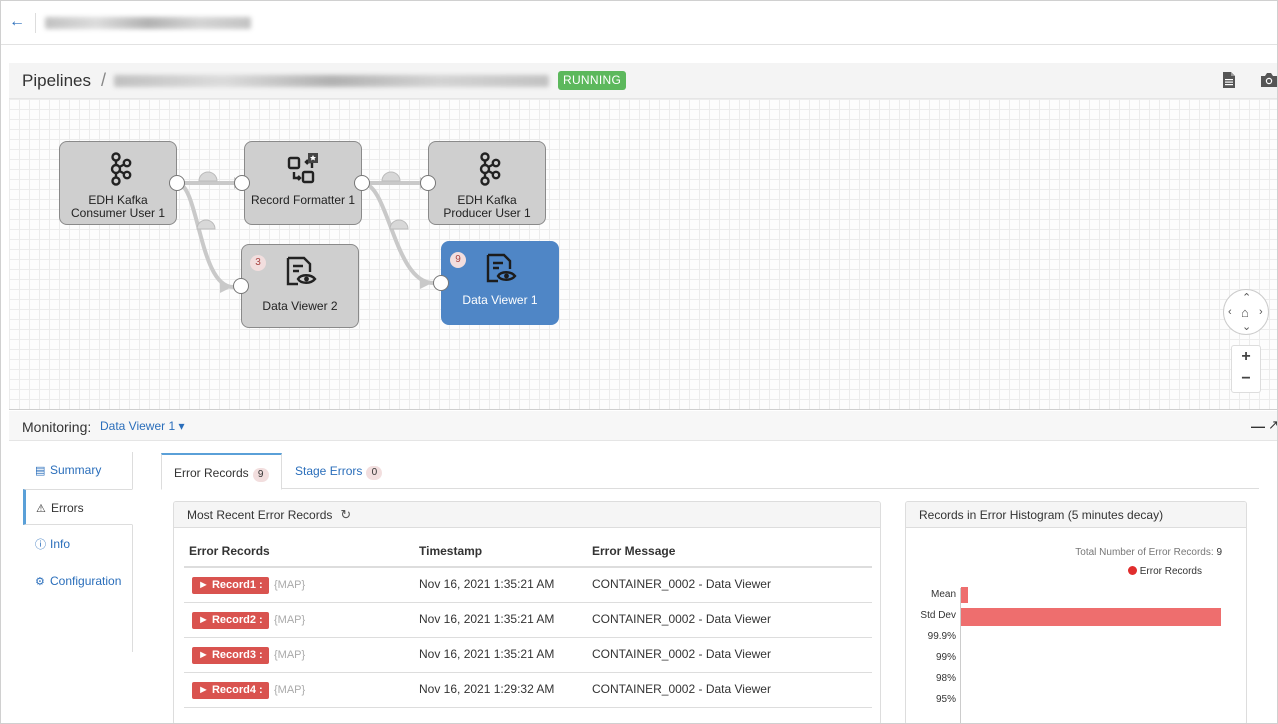  Describe the element at coordinates (945, 699) in the screenshot. I see `histogram-label: 95%` at that location.